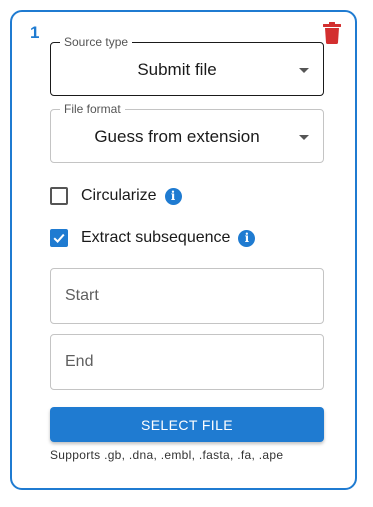  I want to click on start-field, so click(187, 296).